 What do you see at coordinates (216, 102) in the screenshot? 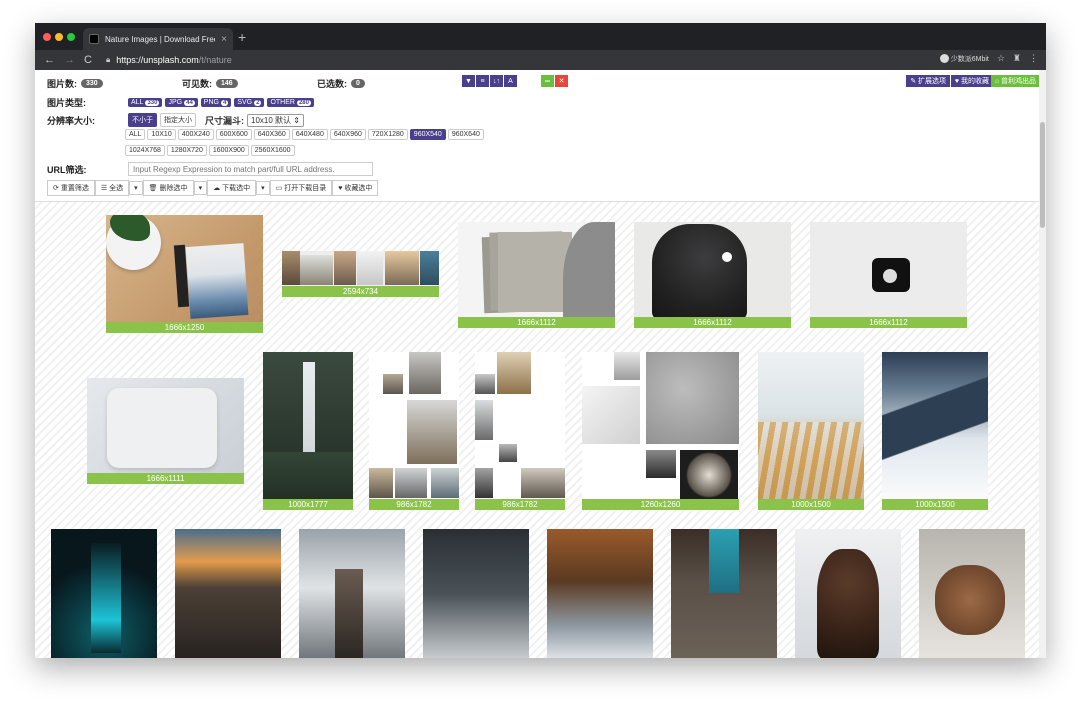
I see `type-png-button: PNG 4` at bounding box center [216, 102].